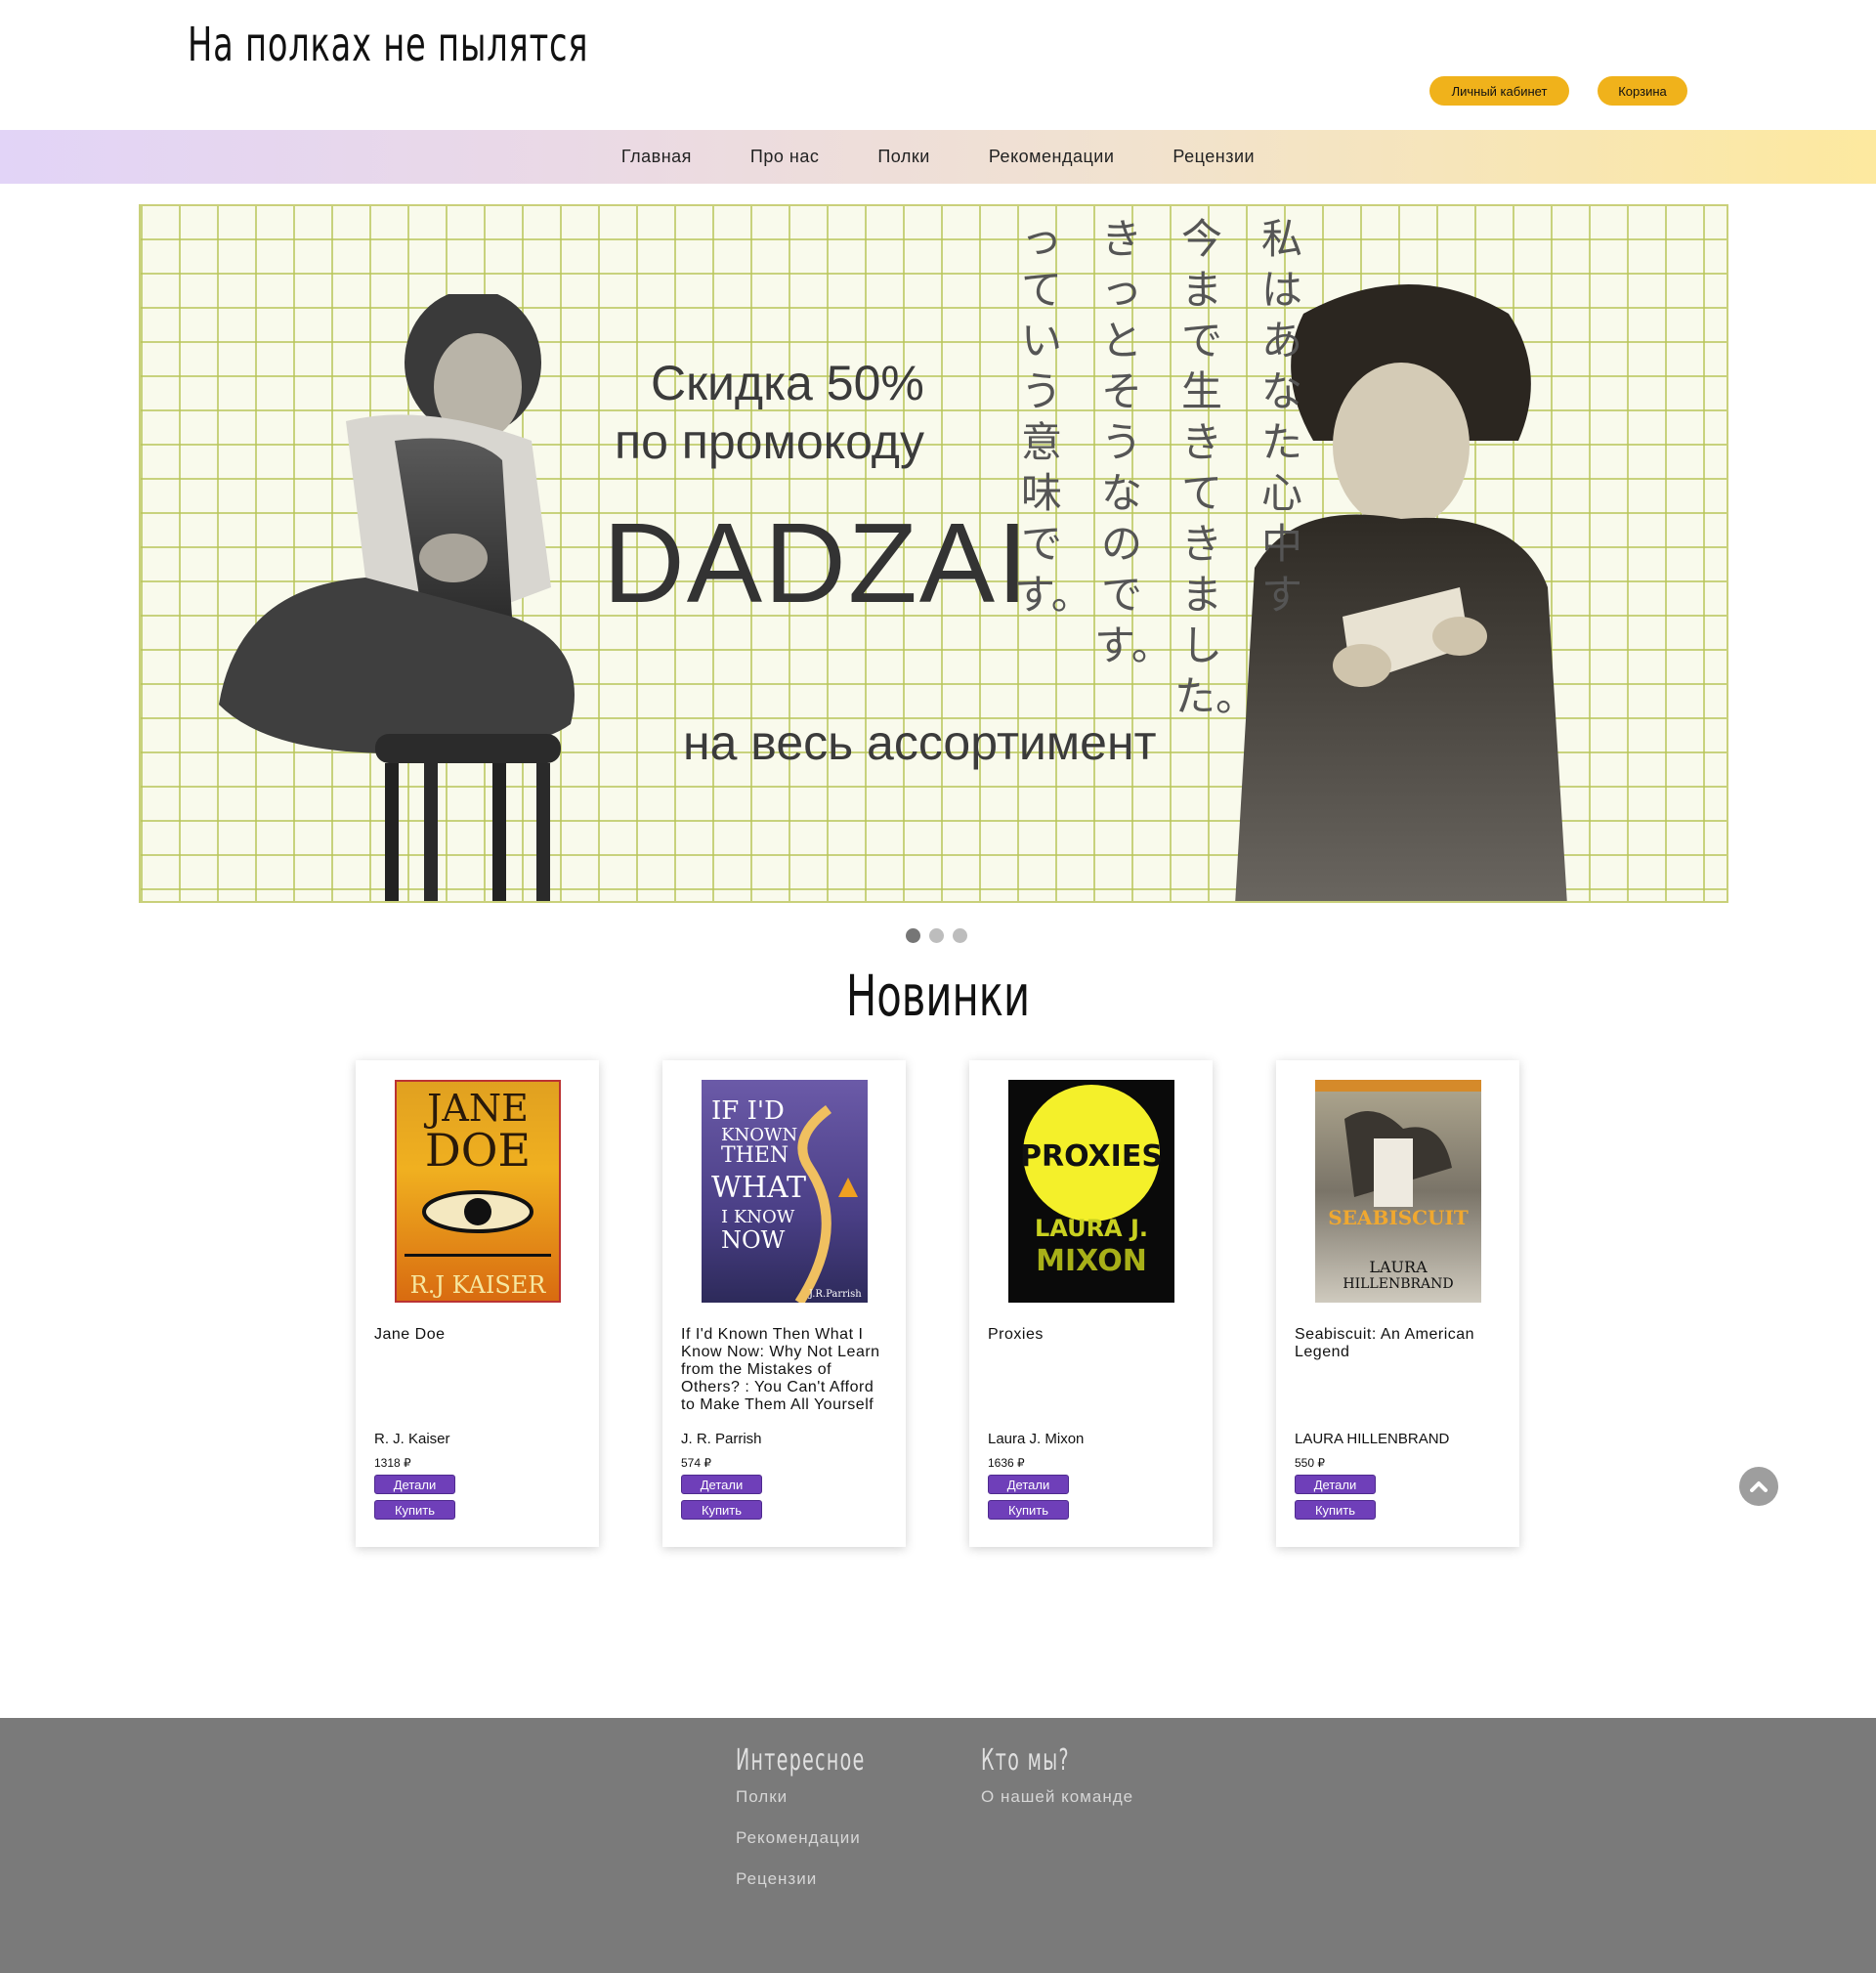 This screenshot has height=1973, width=1876. Describe the element at coordinates (758, 1217) in the screenshot. I see `cover-text: I KNOW` at that location.